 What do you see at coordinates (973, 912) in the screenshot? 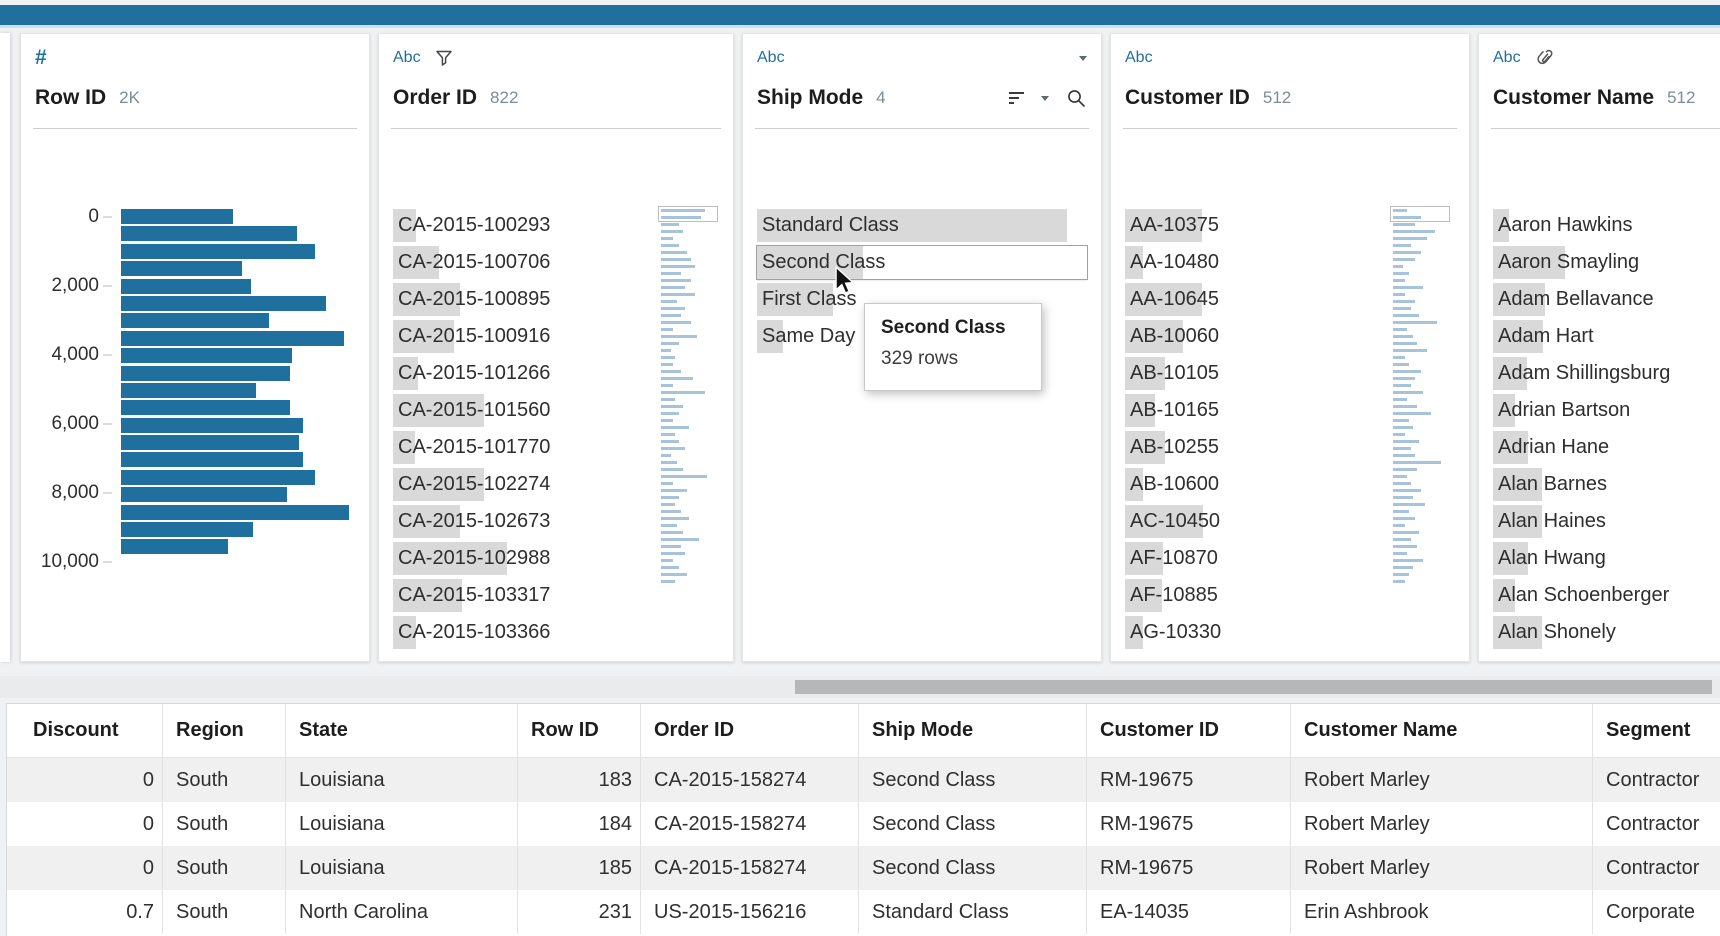
I see `grid-cell: Standard Class` at bounding box center [973, 912].